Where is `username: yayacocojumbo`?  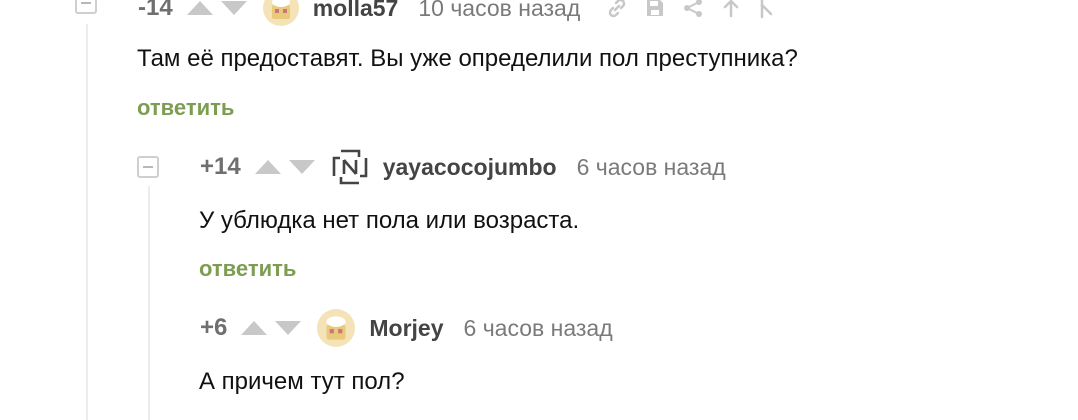
username: yayacocojumbo is located at coordinates (470, 167).